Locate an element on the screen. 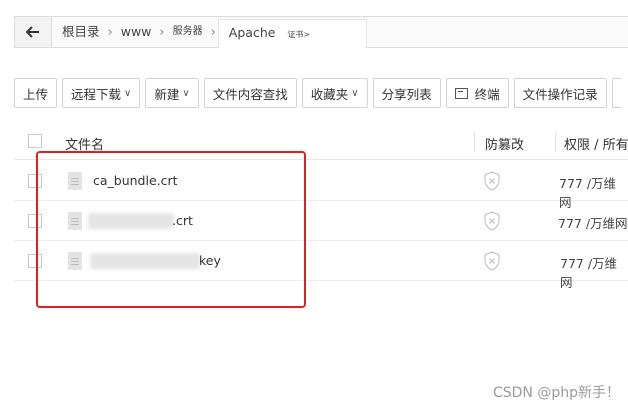 This screenshot has width=628, height=410. content-search-label: 文件内容查找 is located at coordinates (250, 94).